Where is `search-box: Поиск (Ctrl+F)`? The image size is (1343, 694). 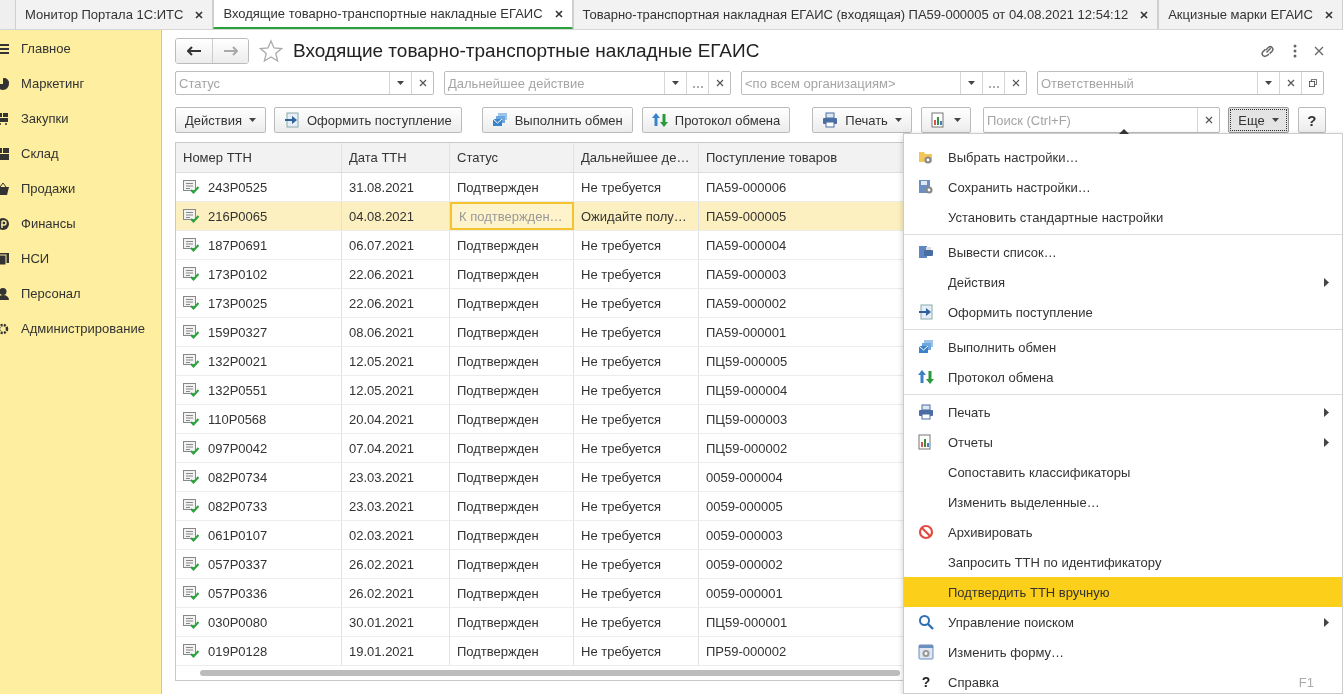 search-box: Поиск (Ctrl+F) is located at coordinates (1101, 120).